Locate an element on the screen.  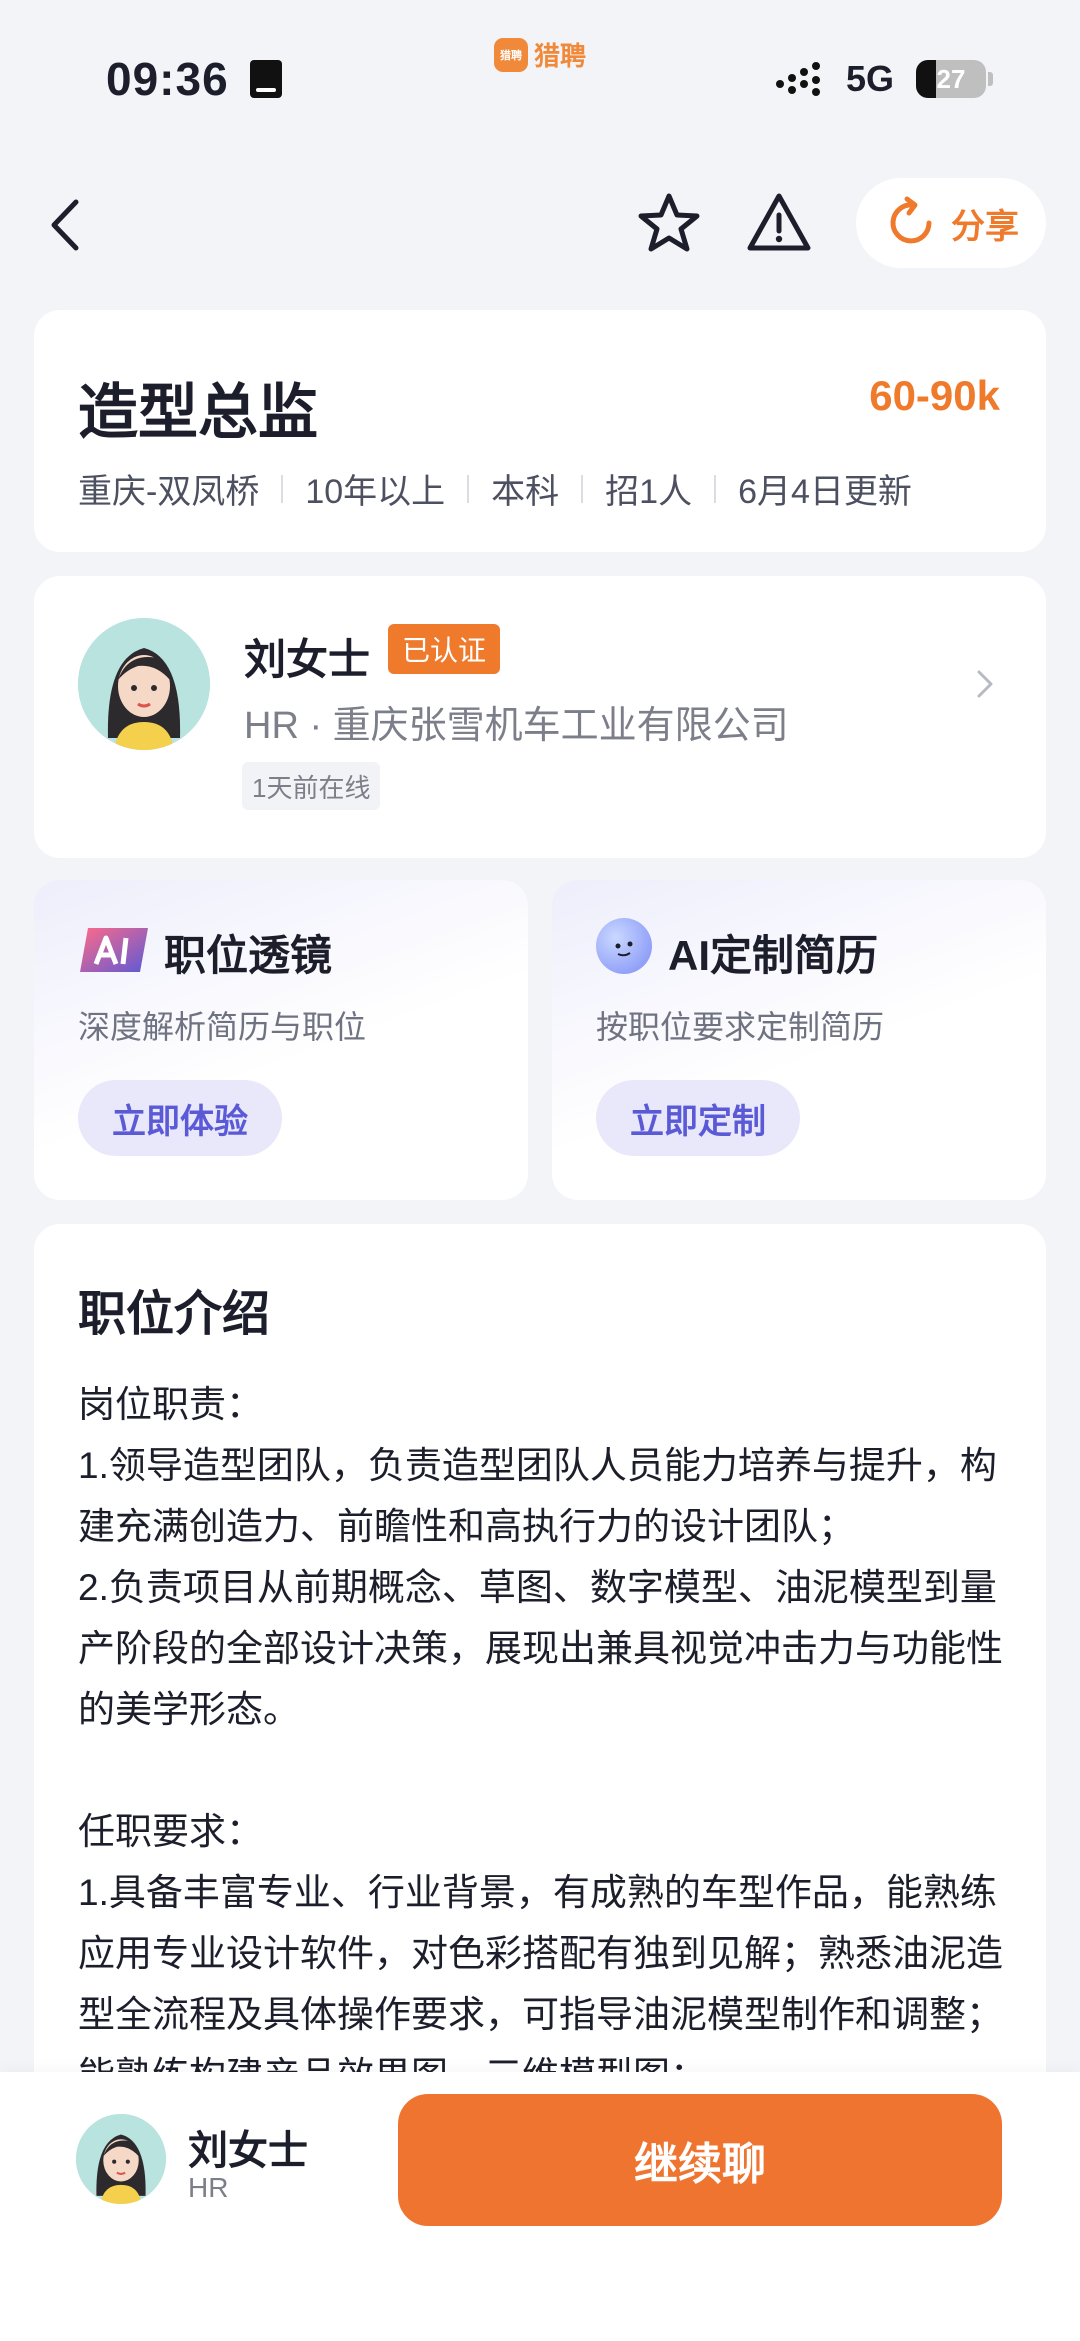
job-meta: 重庆-双凤桥 10年以上 本科 招1人 6月4日更新 is located at coordinates (495, 488).